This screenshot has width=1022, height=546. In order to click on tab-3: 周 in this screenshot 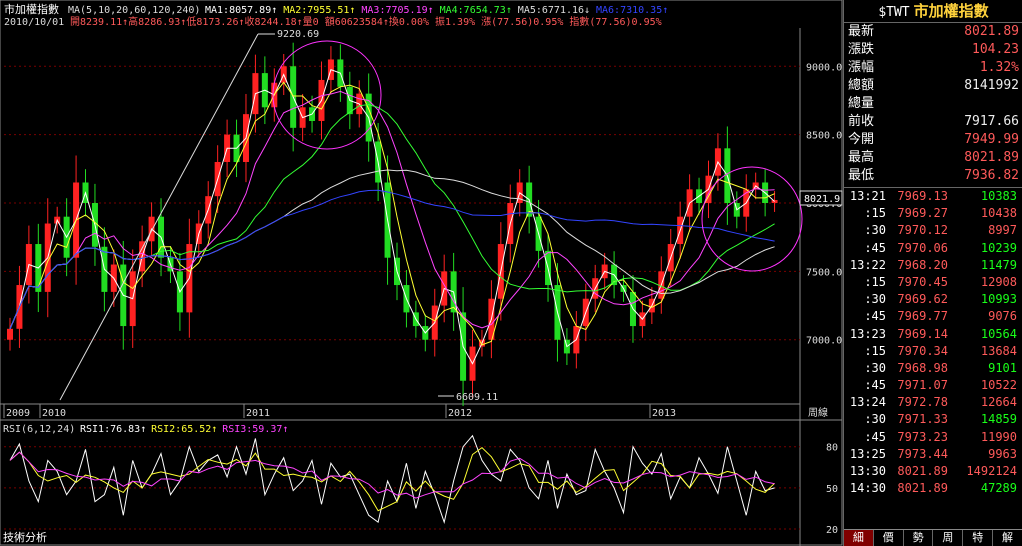, I will do `click(948, 538)`.